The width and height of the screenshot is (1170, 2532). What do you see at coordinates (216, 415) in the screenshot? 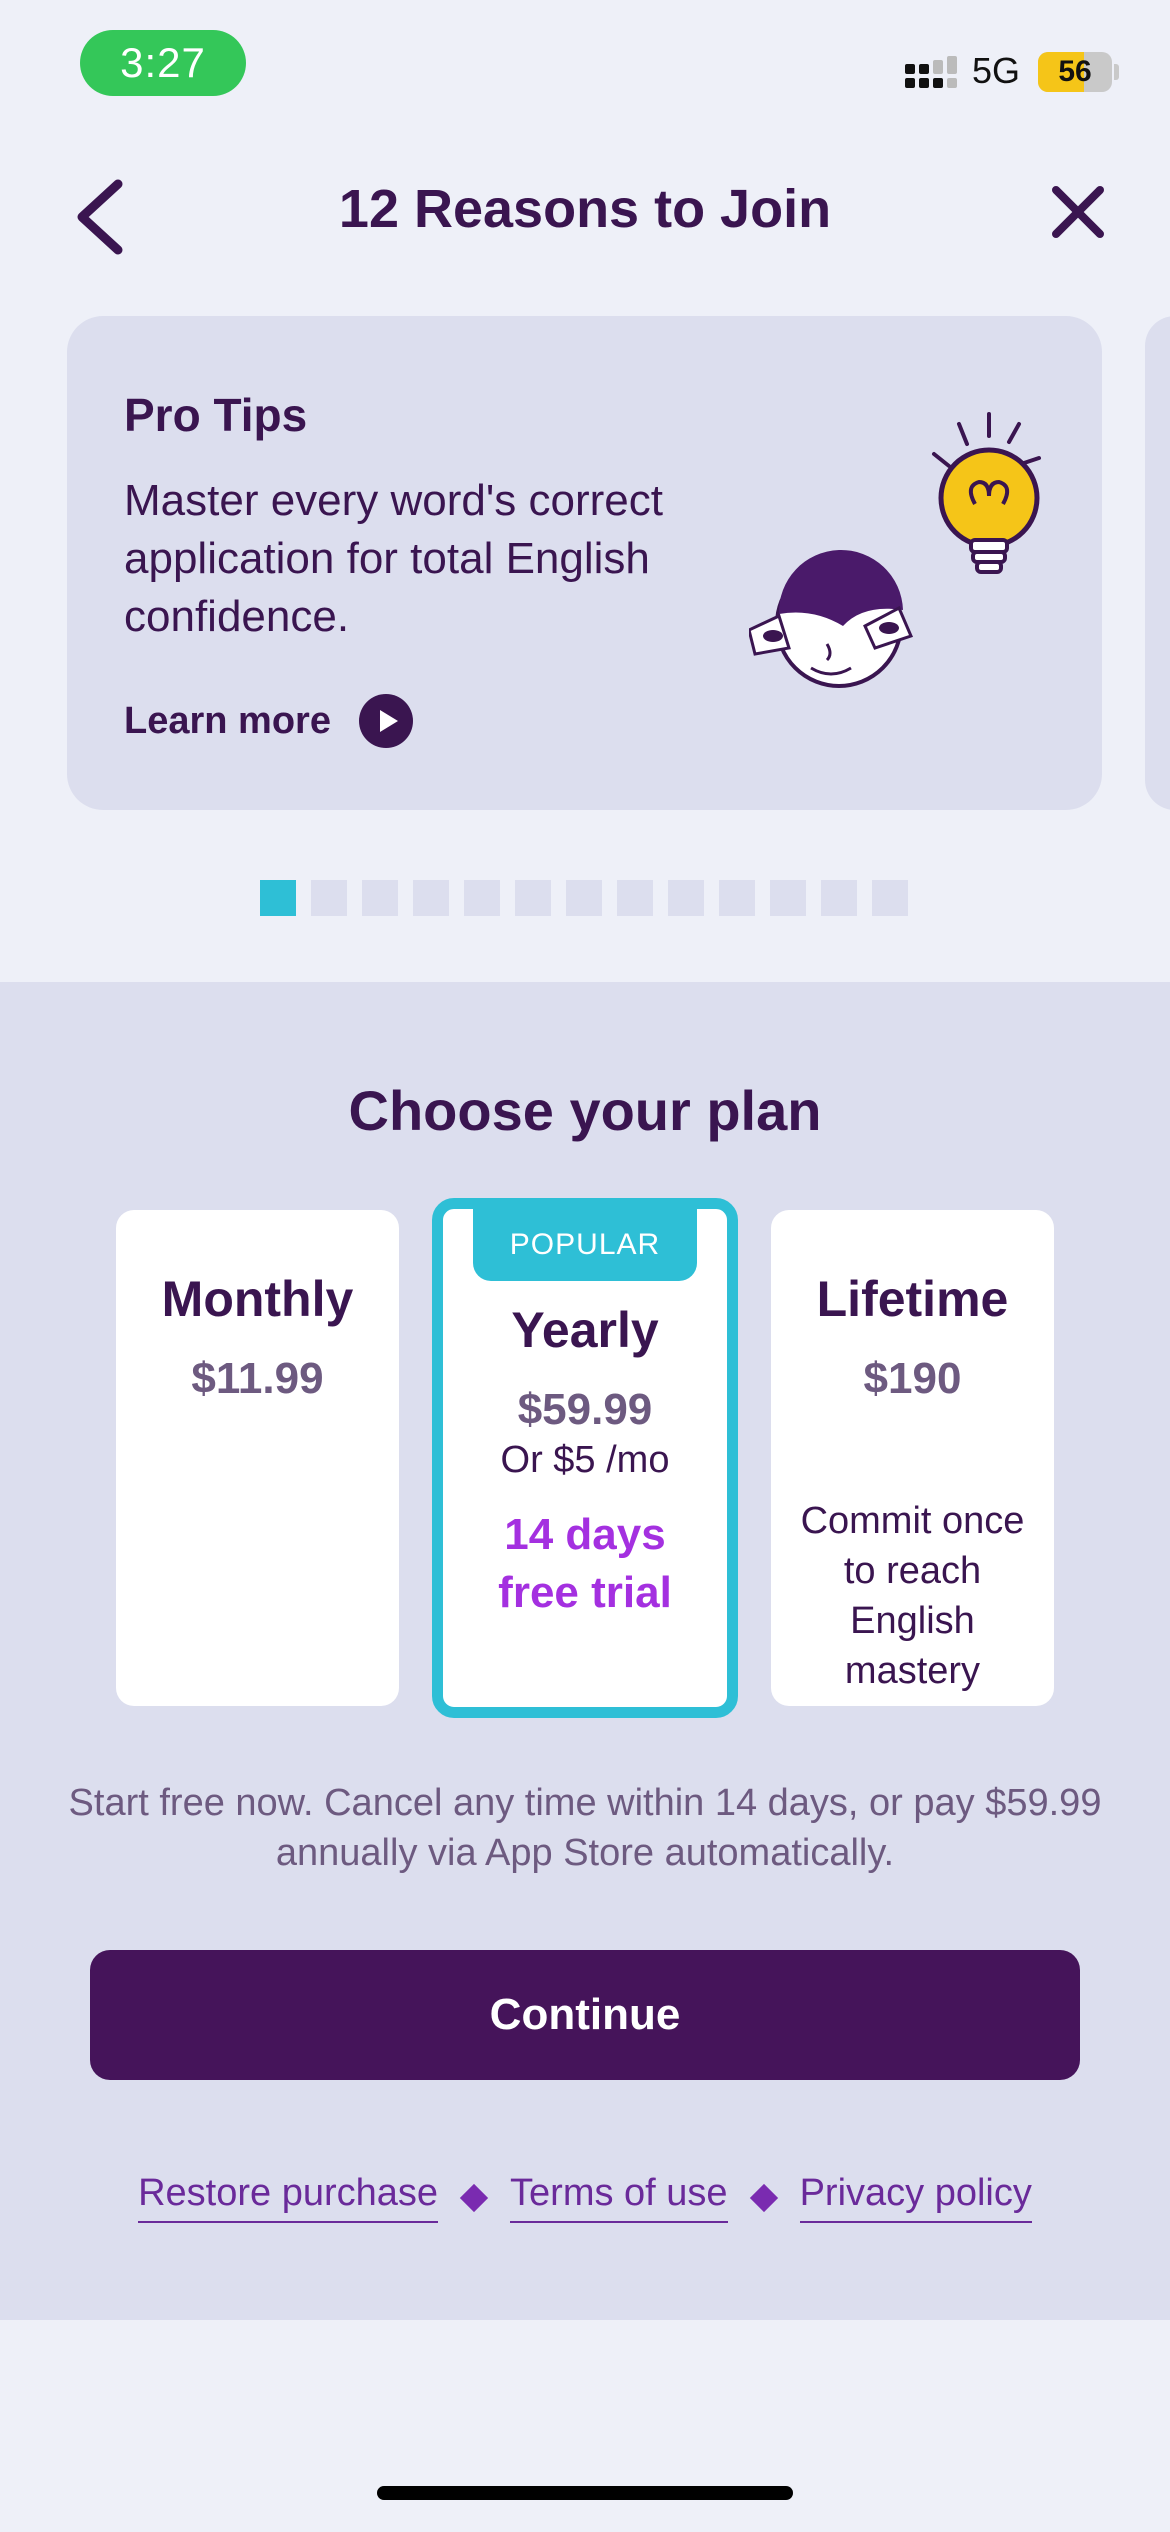
I see `reason-title: Pro Tips` at bounding box center [216, 415].